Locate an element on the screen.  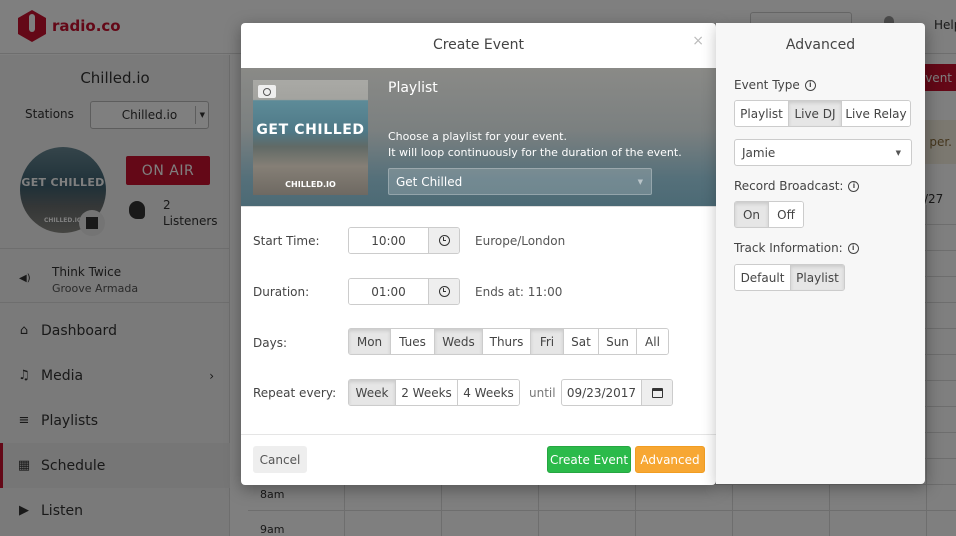
event-type-label-text: Event Type is located at coordinates (767, 85).